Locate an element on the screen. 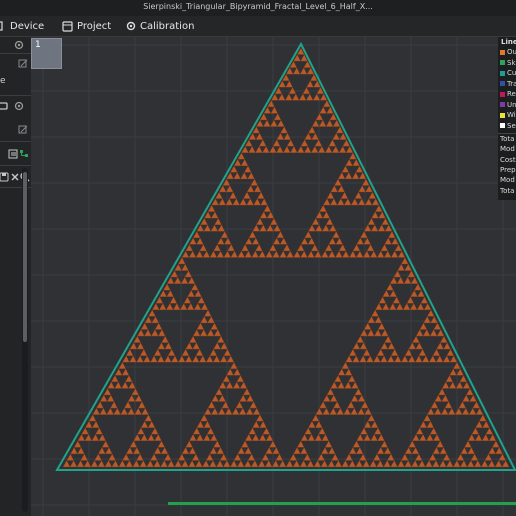  legend-item: Un is located at coordinates (508, 105).